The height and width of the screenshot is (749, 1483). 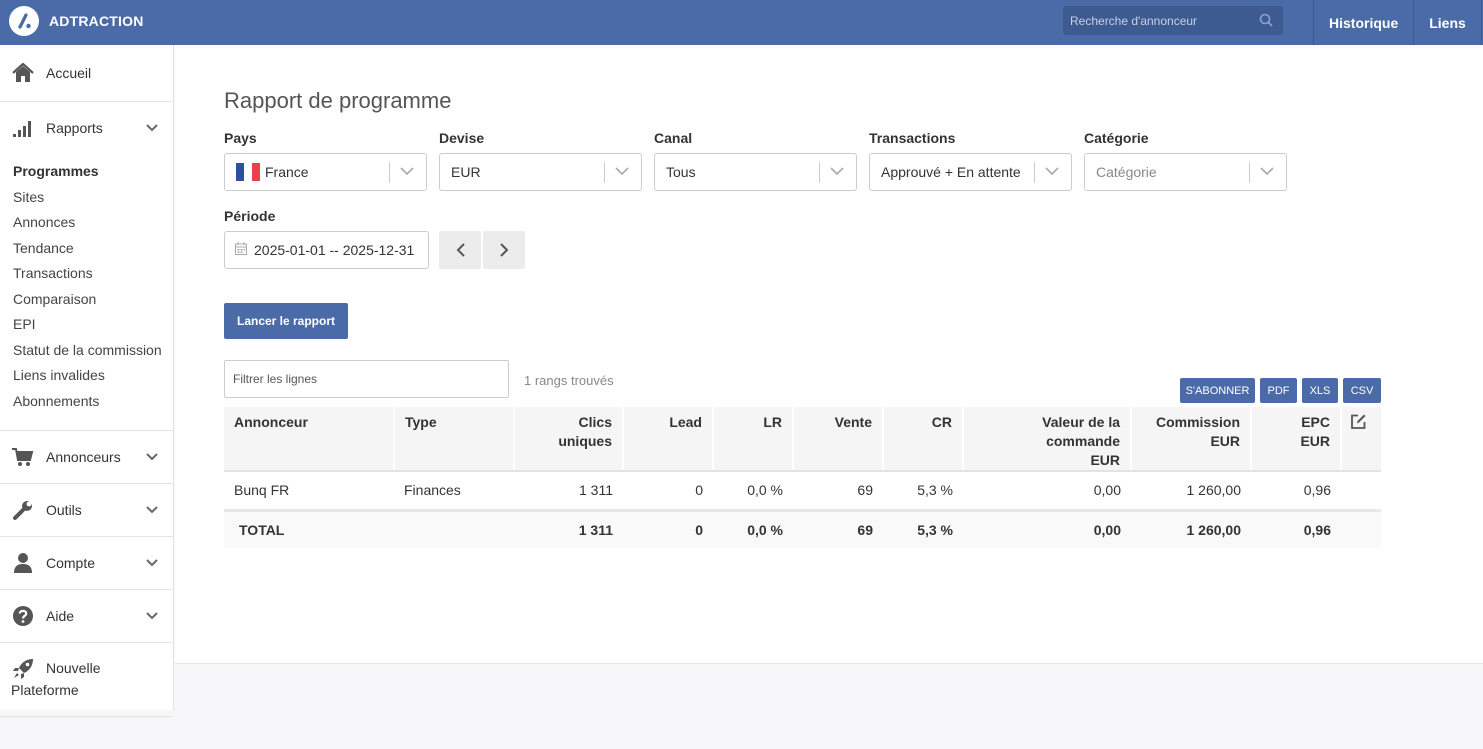 What do you see at coordinates (540, 172) in the screenshot?
I see `currency-select: EUR` at bounding box center [540, 172].